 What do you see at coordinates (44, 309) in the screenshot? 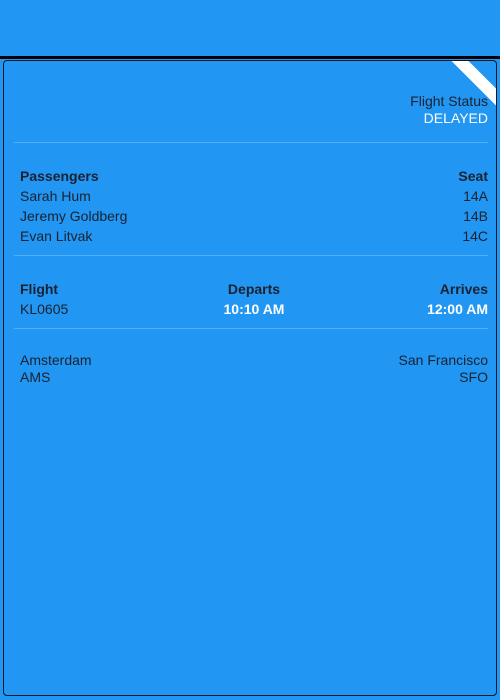
I see `flight-number: KL0605` at bounding box center [44, 309].